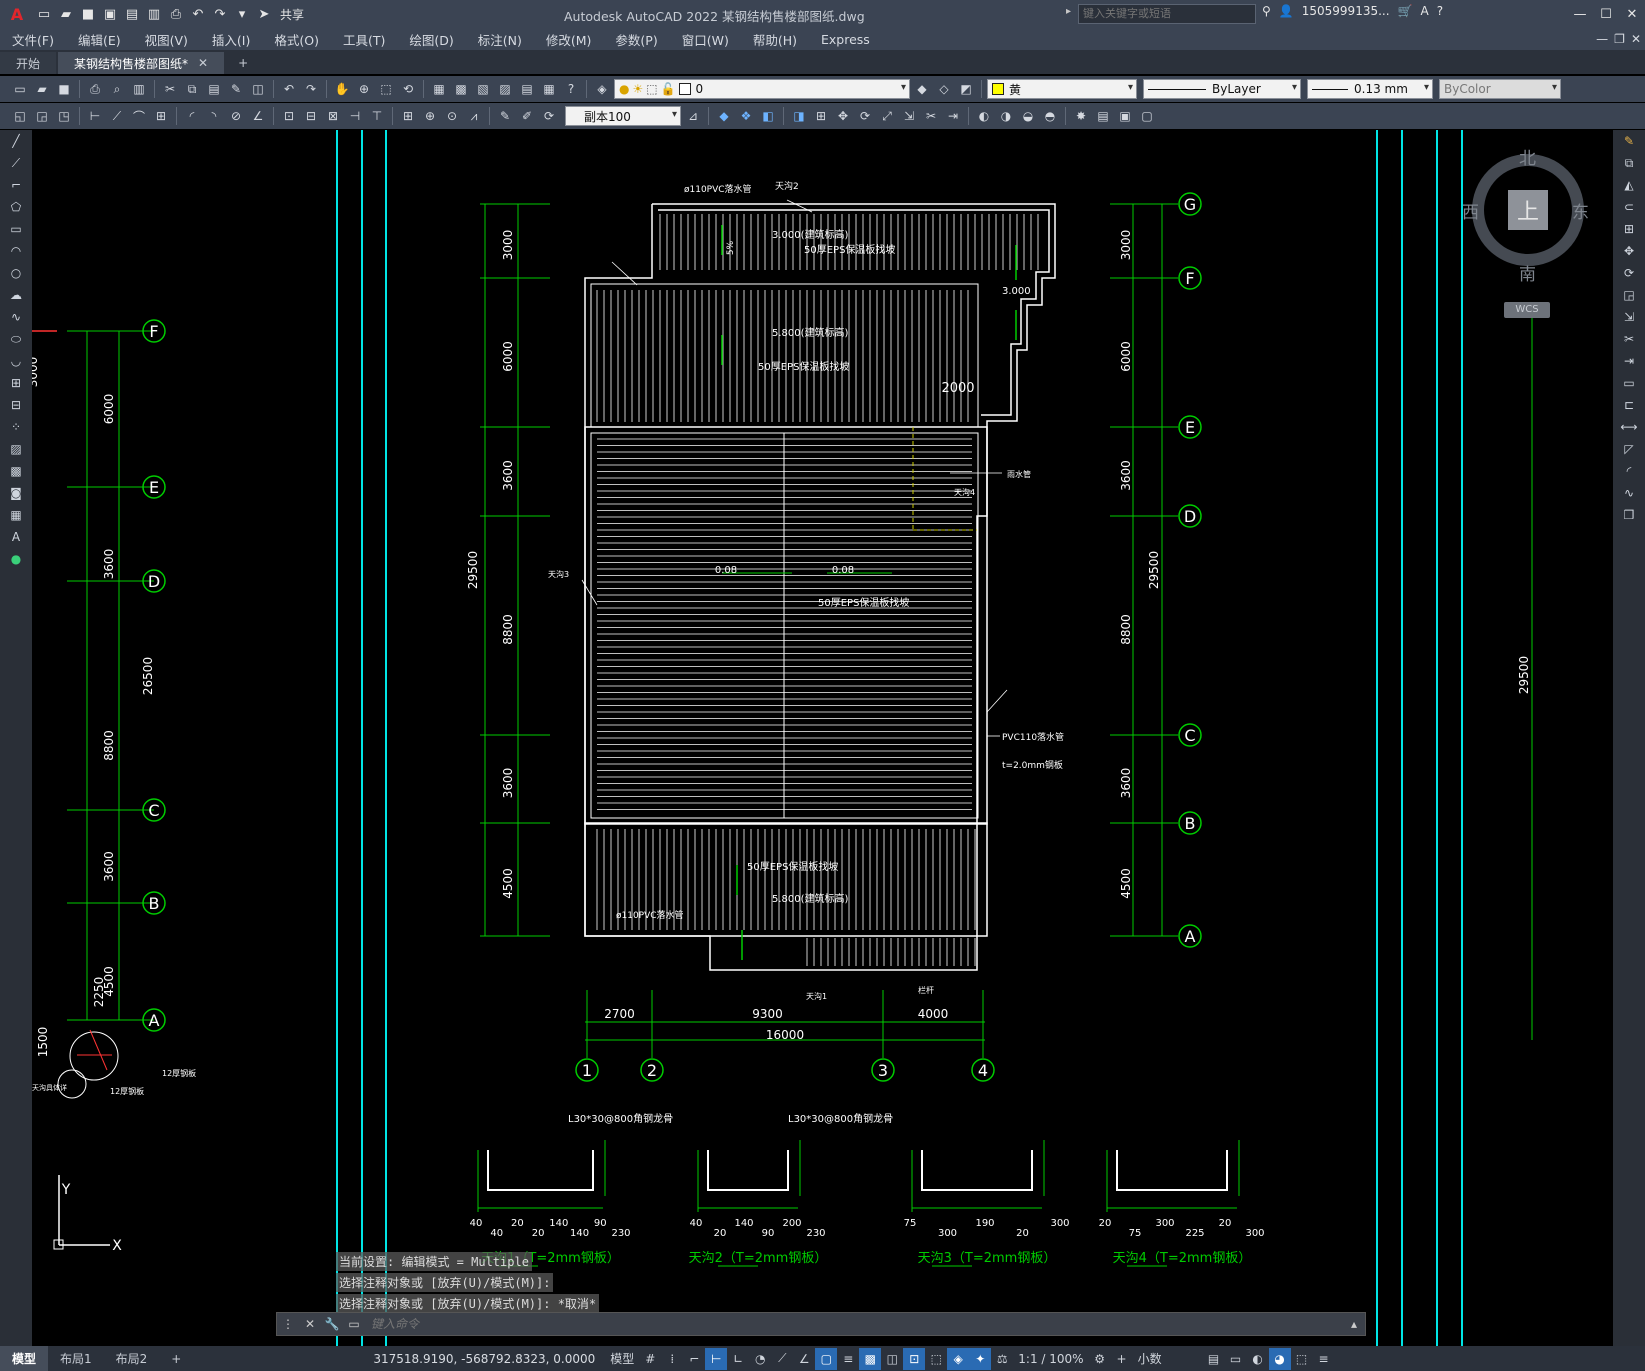  I want to click on radius-dim-icon: ◜, so click(192, 116).